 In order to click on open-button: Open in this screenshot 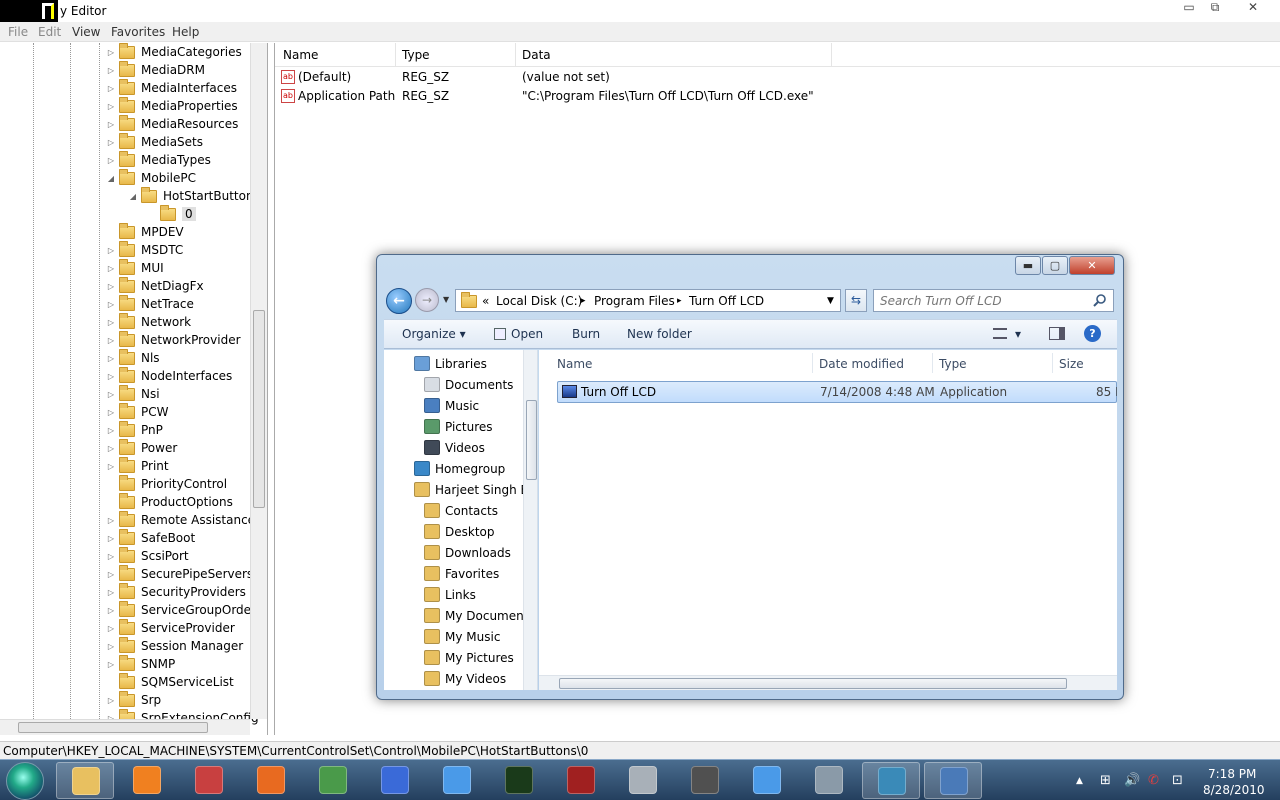, I will do `click(518, 334)`.